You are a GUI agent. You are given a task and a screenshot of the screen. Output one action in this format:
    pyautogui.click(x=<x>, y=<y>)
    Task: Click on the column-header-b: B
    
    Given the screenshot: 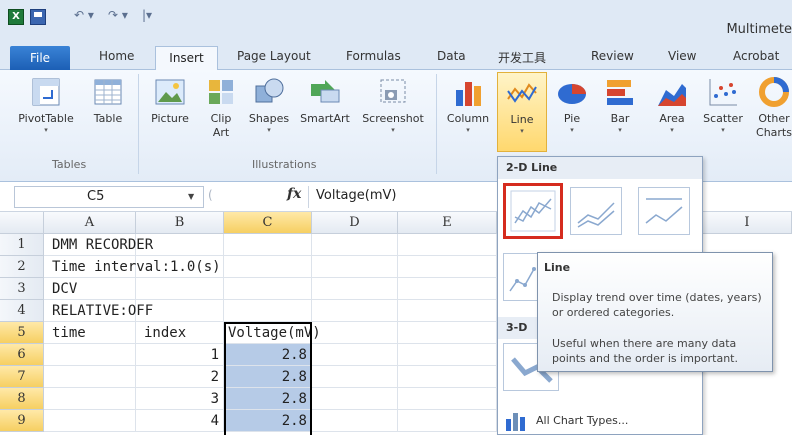 What is the action you would take?
    pyautogui.click(x=180, y=223)
    